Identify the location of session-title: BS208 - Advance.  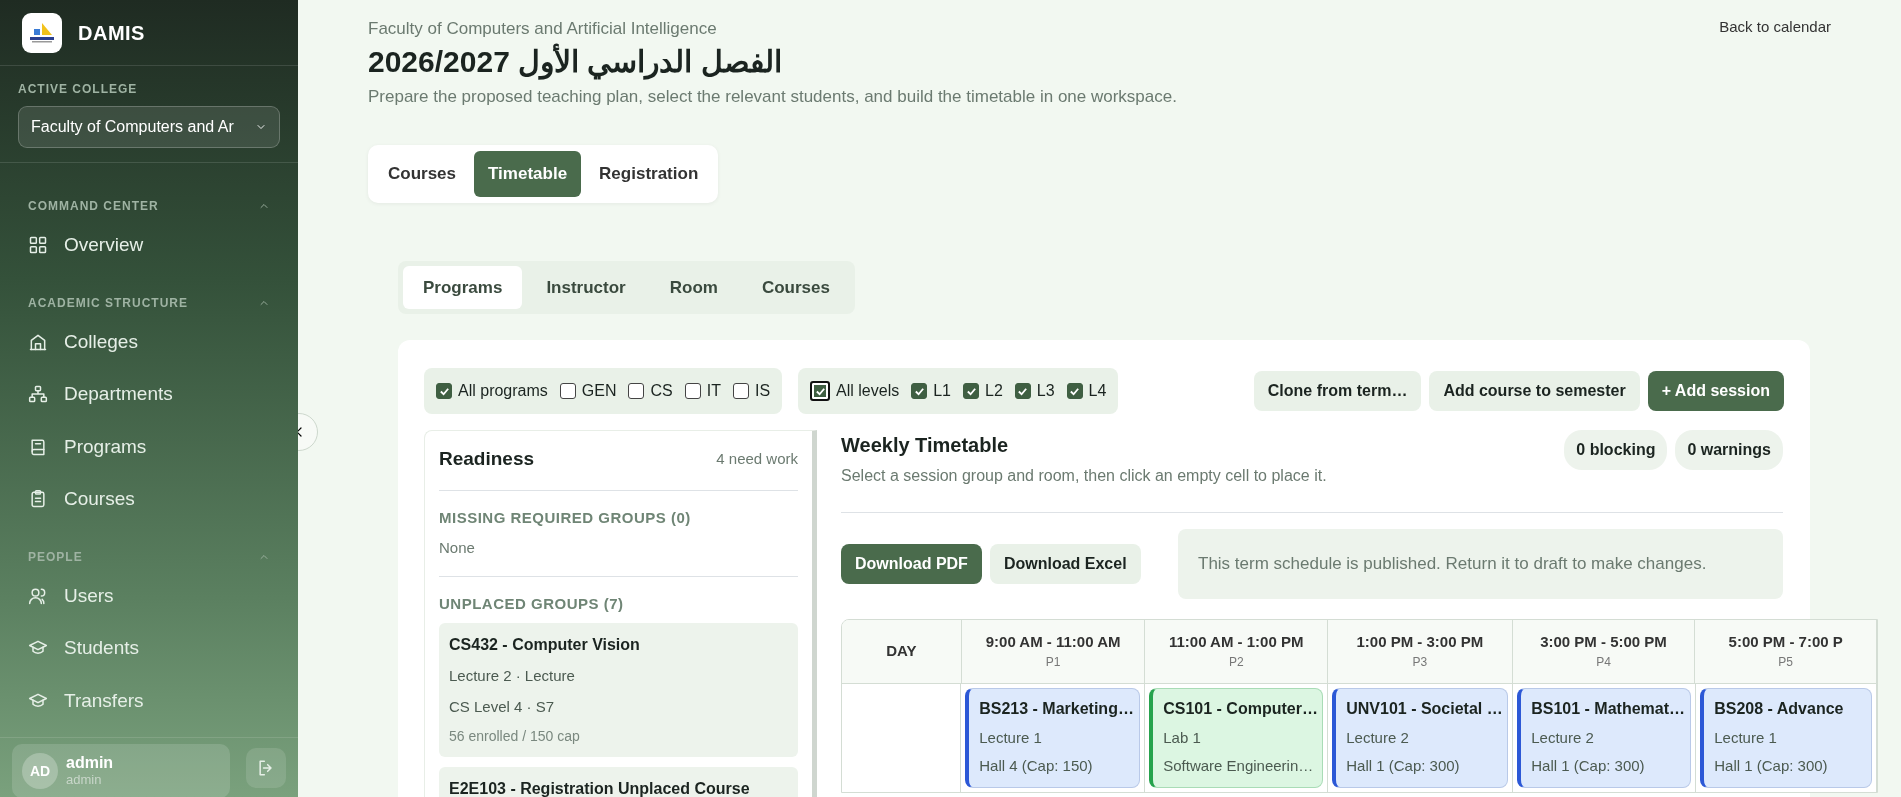
(1779, 708).